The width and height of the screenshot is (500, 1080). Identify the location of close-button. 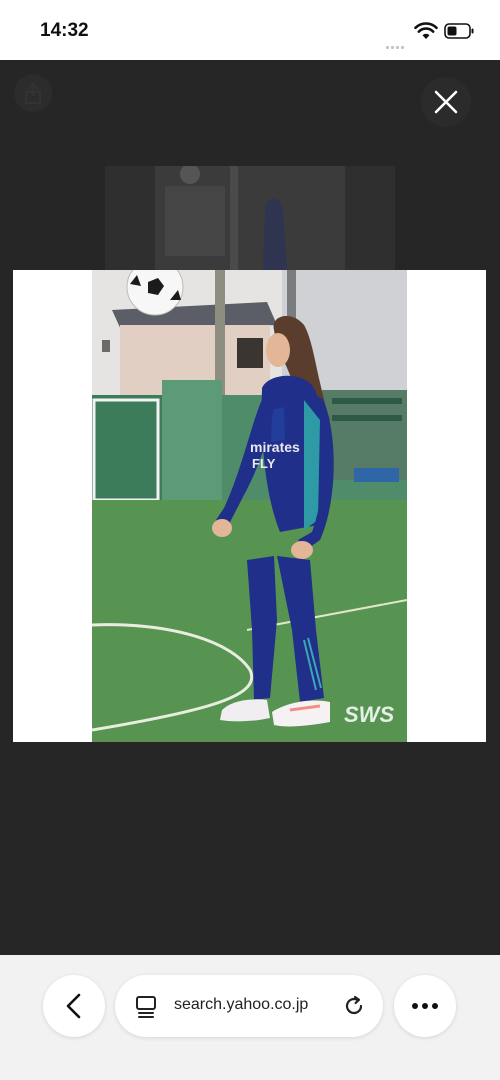
(446, 102).